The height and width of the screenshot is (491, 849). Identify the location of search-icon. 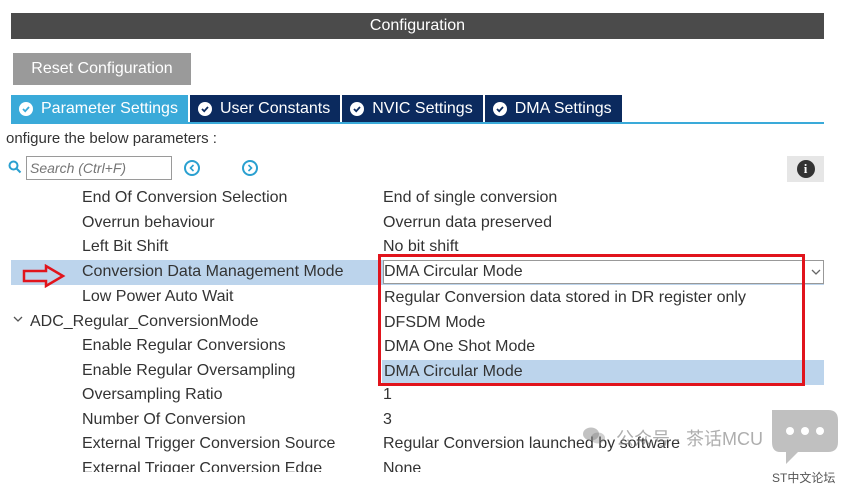
(15, 169).